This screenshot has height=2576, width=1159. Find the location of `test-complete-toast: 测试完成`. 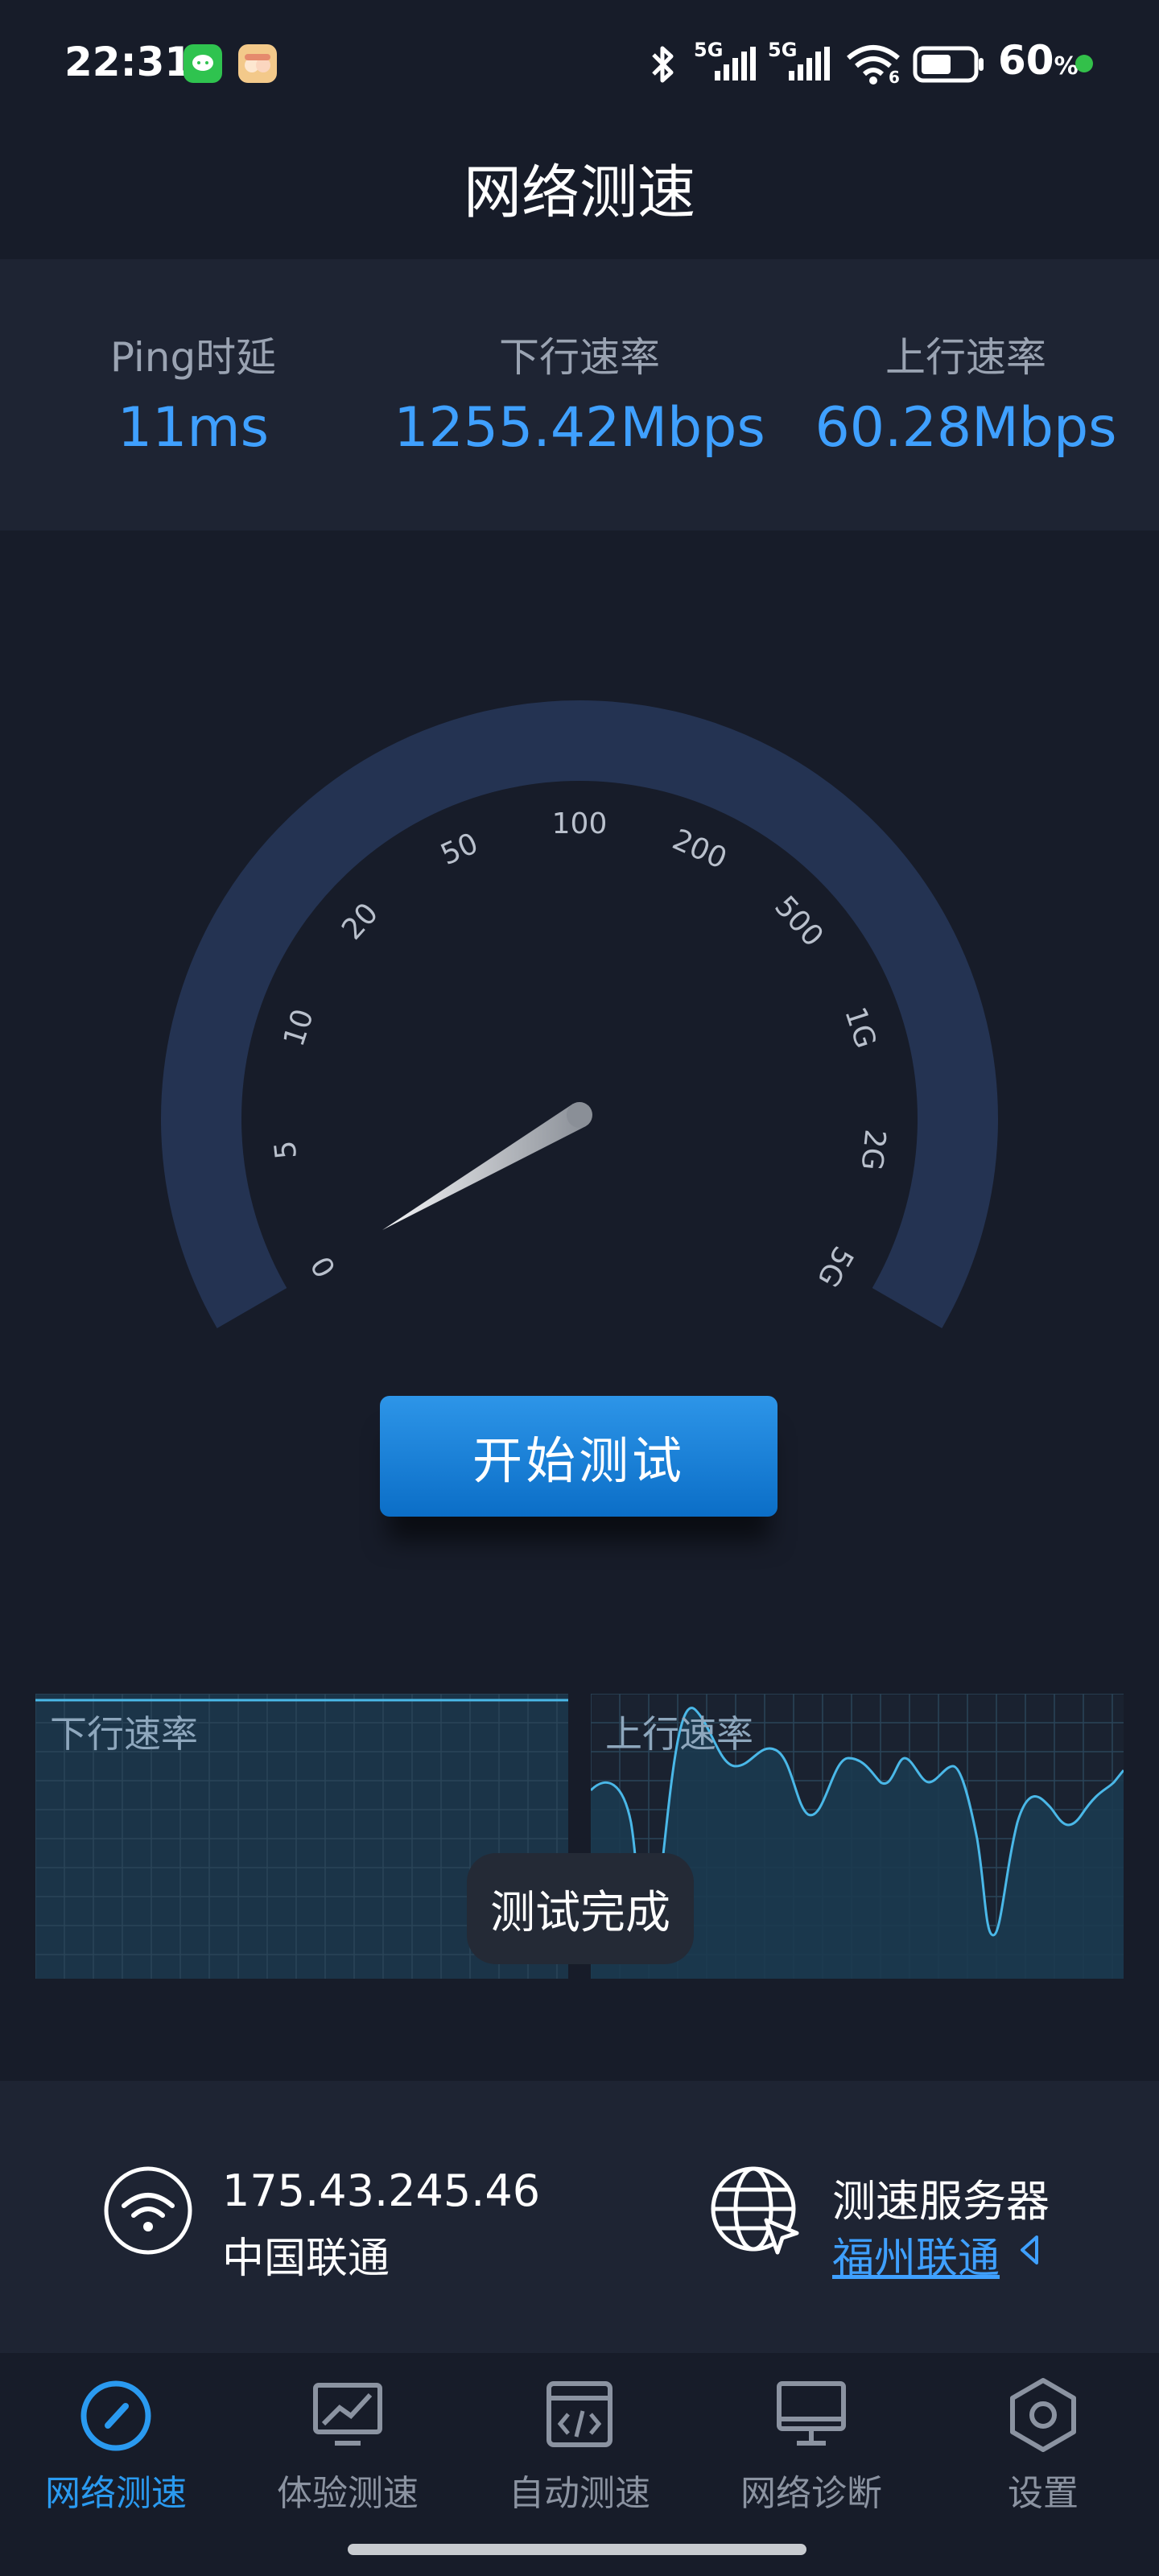

test-complete-toast: 测试完成 is located at coordinates (580, 1908).